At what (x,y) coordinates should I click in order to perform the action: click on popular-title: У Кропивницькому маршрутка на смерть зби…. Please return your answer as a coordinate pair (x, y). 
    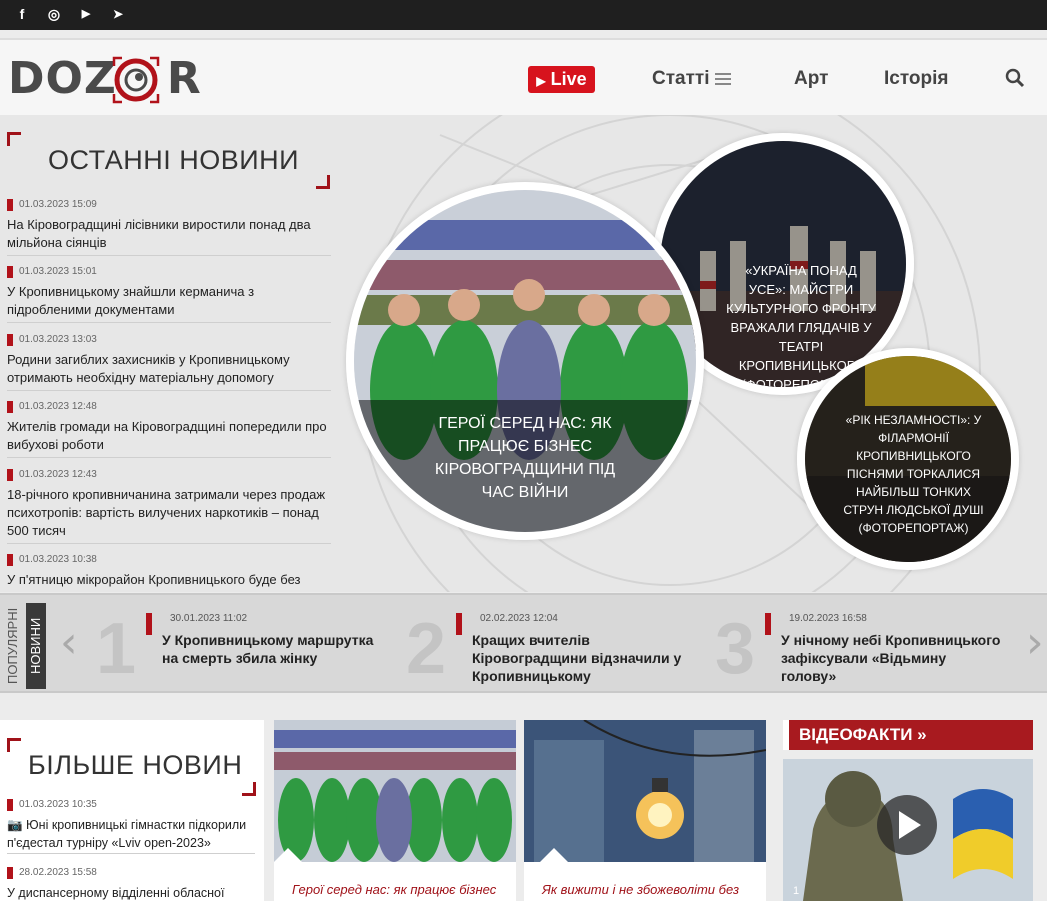
    Looking at the image, I should click on (272, 649).